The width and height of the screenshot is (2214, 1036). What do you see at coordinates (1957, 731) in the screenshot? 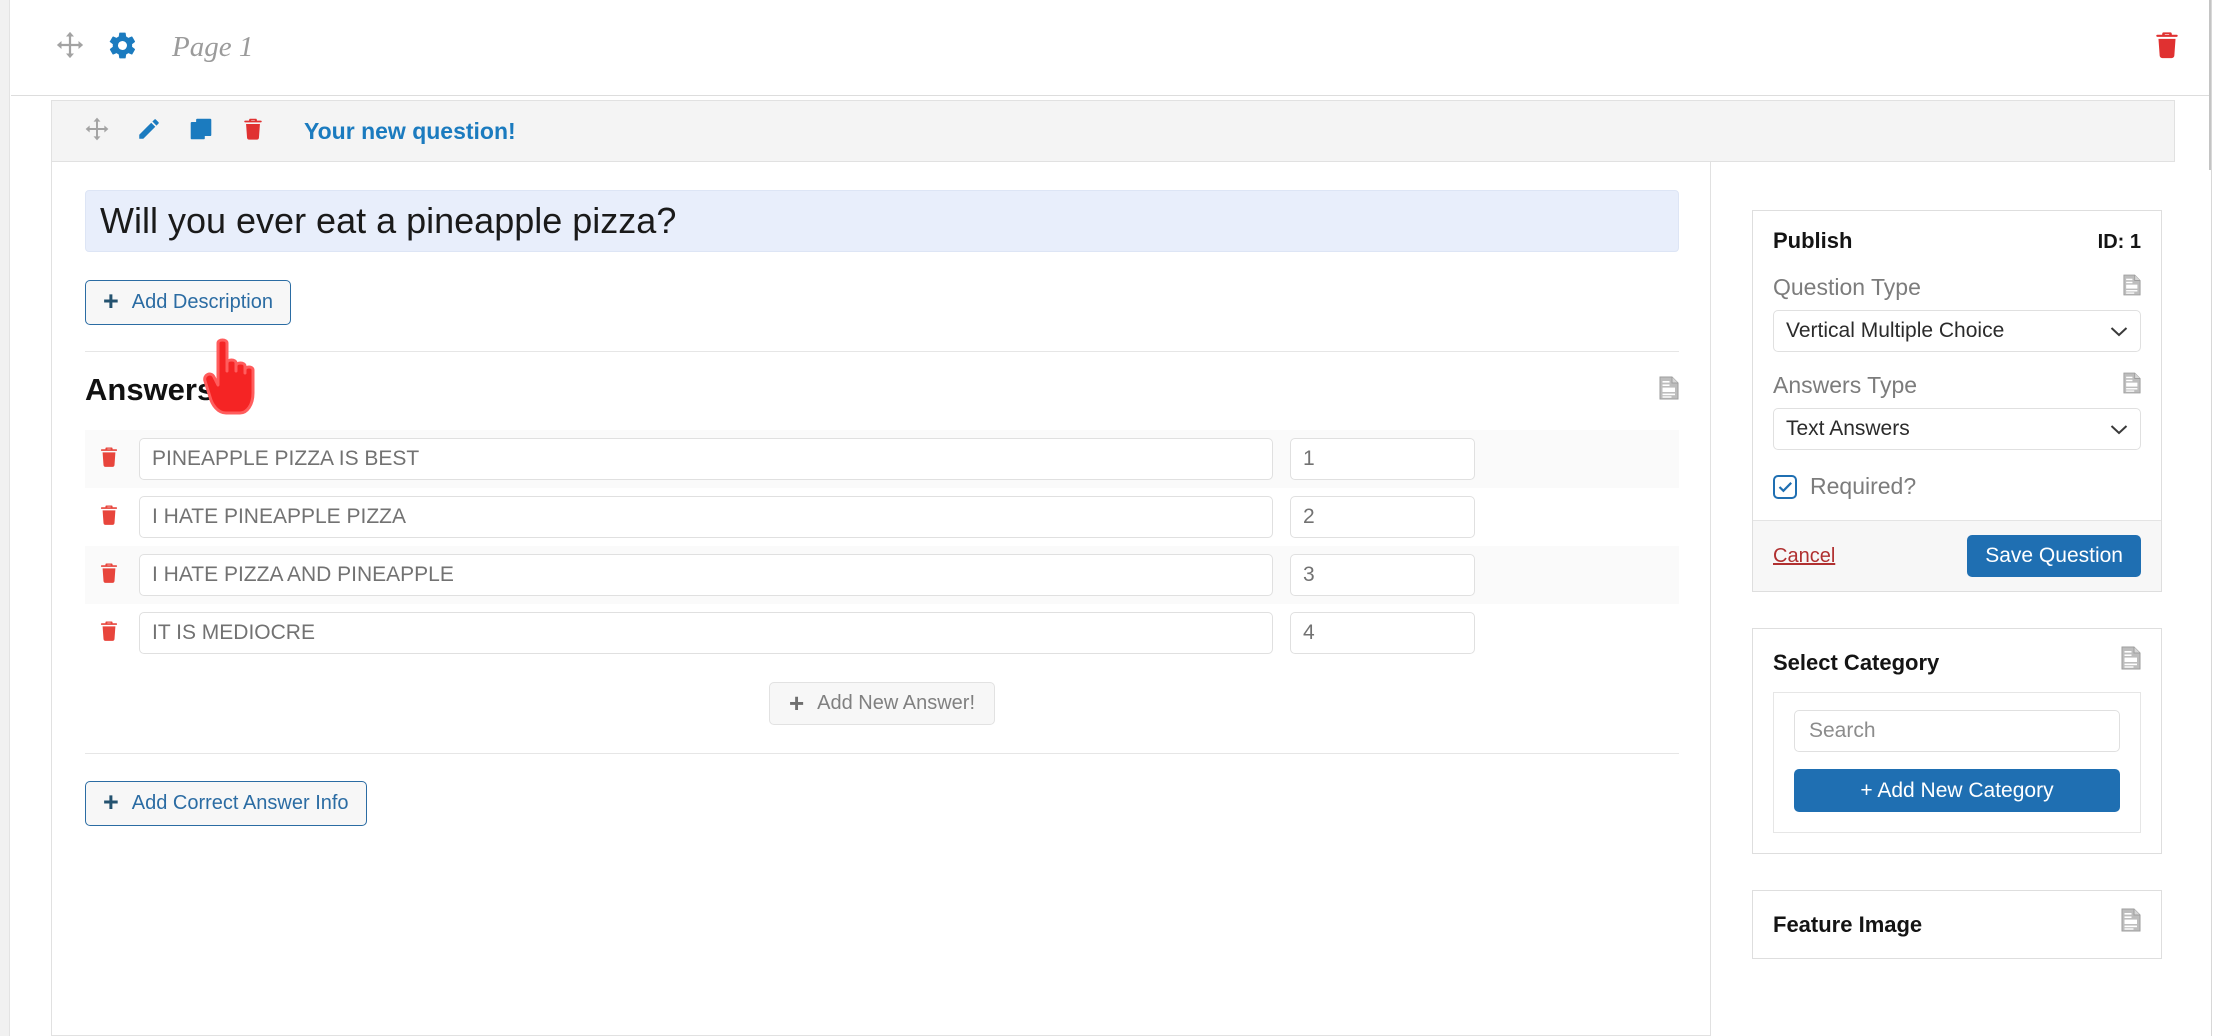
I see `category-search-input: Search` at bounding box center [1957, 731].